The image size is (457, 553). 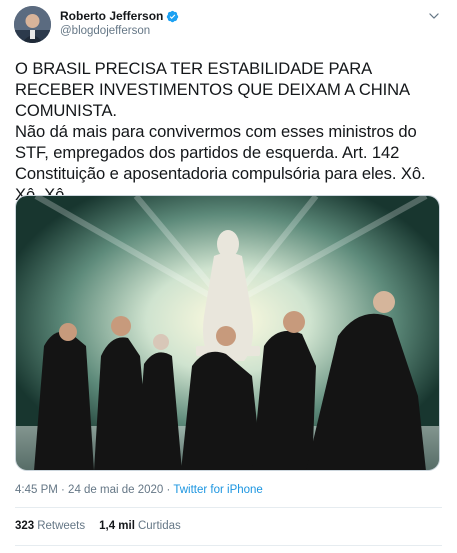 I want to click on retweets-label: Retweets, so click(x=61, y=526).